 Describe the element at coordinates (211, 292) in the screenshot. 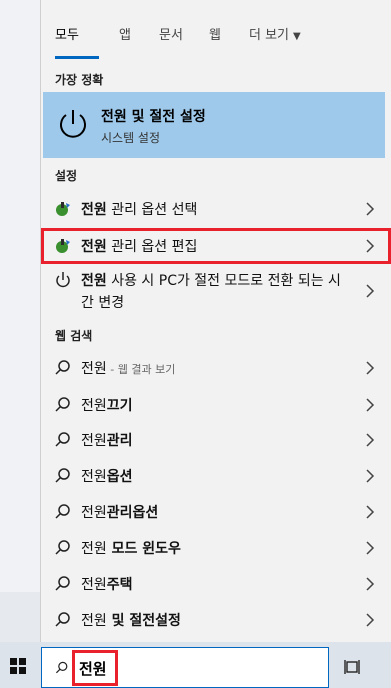

I see `setting-item-label: 전원 사용 시 PC가 절전 모드로 전환 되는 시간 변경` at that location.